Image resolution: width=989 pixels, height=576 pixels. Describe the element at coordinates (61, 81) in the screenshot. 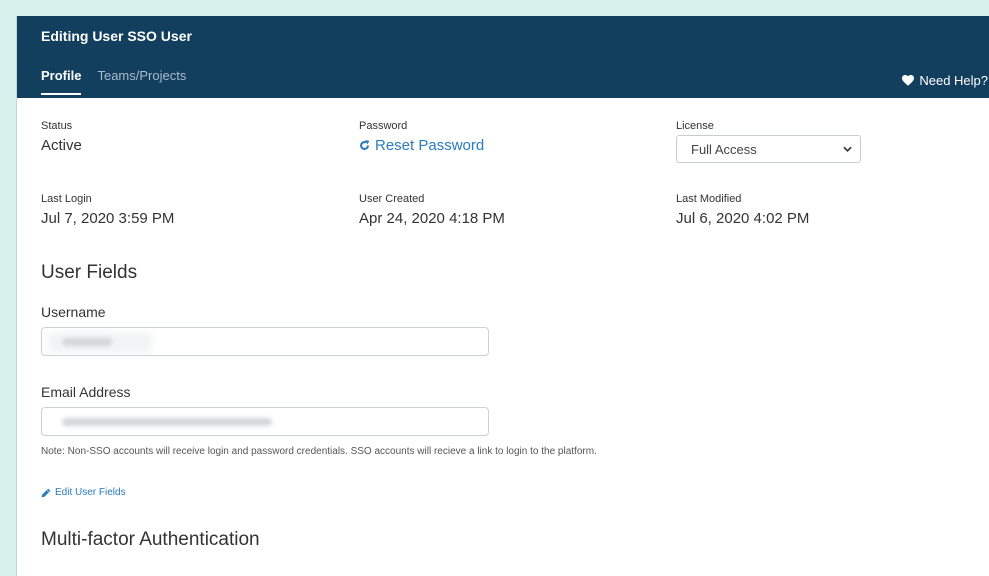

I see `tab-profile: Profile` at that location.